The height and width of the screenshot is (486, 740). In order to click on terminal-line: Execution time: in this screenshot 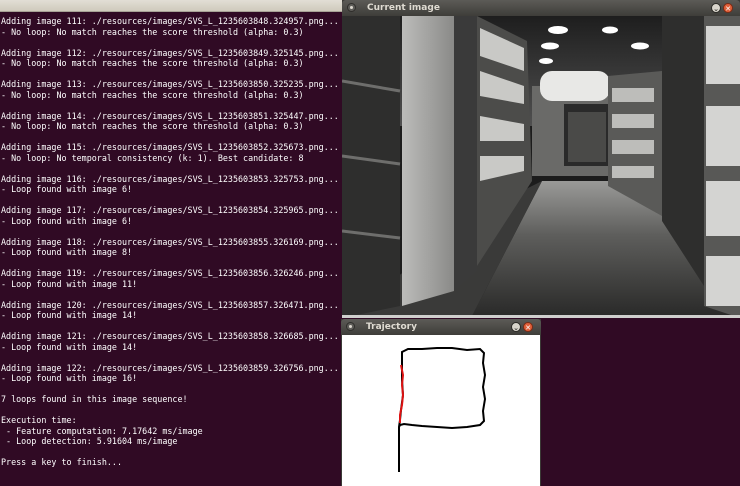, I will do `click(39, 420)`.